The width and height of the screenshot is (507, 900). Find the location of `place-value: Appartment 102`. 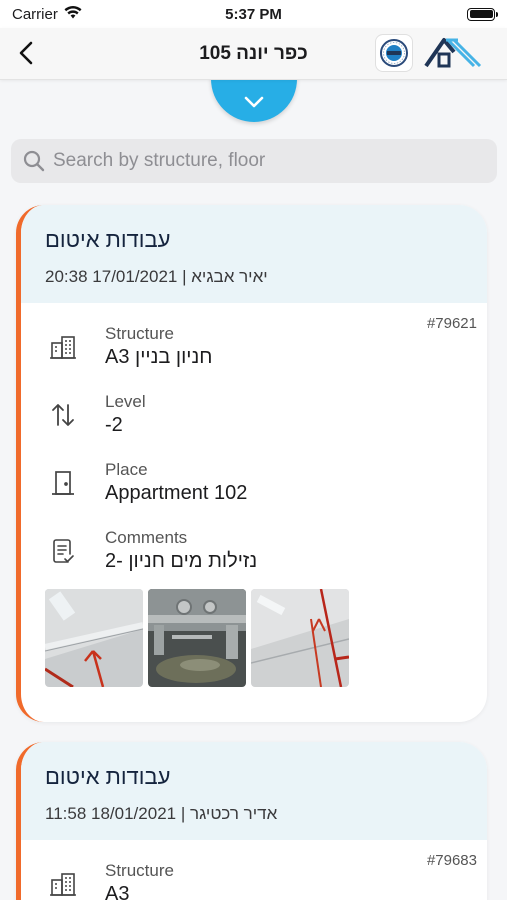

place-value: Appartment 102 is located at coordinates (176, 493).